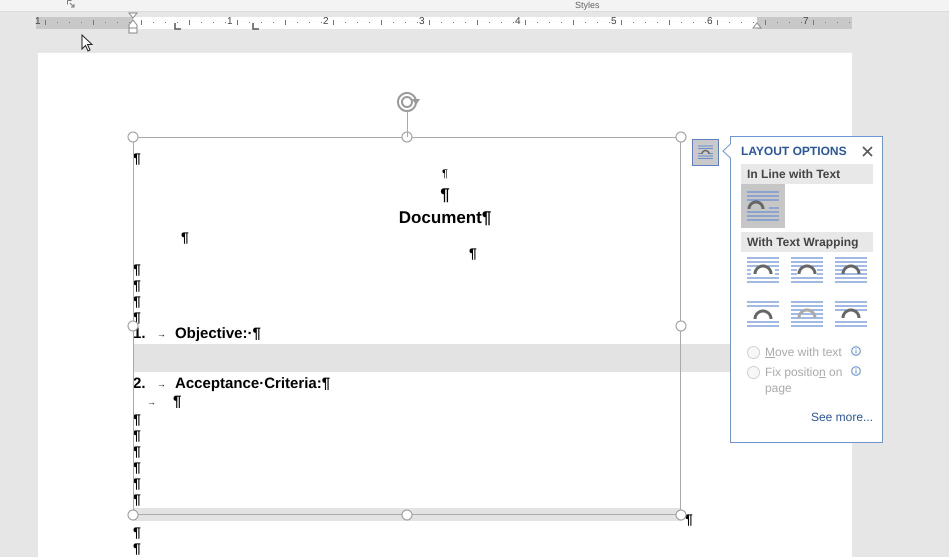 The height and width of the screenshot is (557, 949). Describe the element at coordinates (807, 242) in the screenshot. I see `section-heading: With Text Wrapping` at that location.